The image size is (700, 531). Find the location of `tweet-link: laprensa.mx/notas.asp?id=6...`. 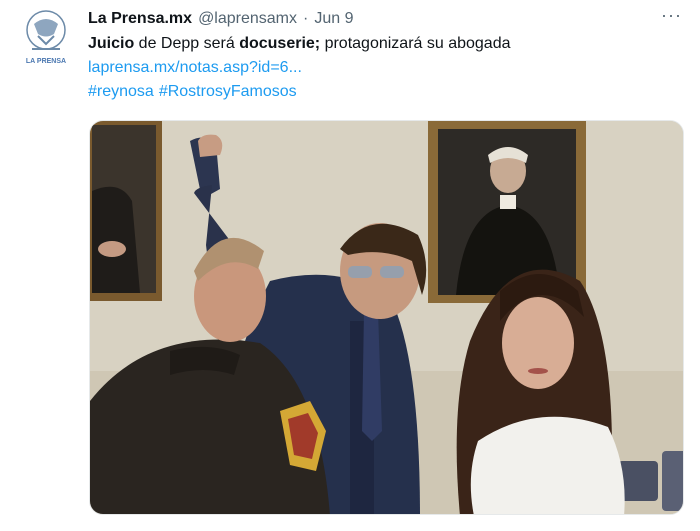

tweet-link: laprensa.mx/notas.asp?id=6... is located at coordinates (195, 67).